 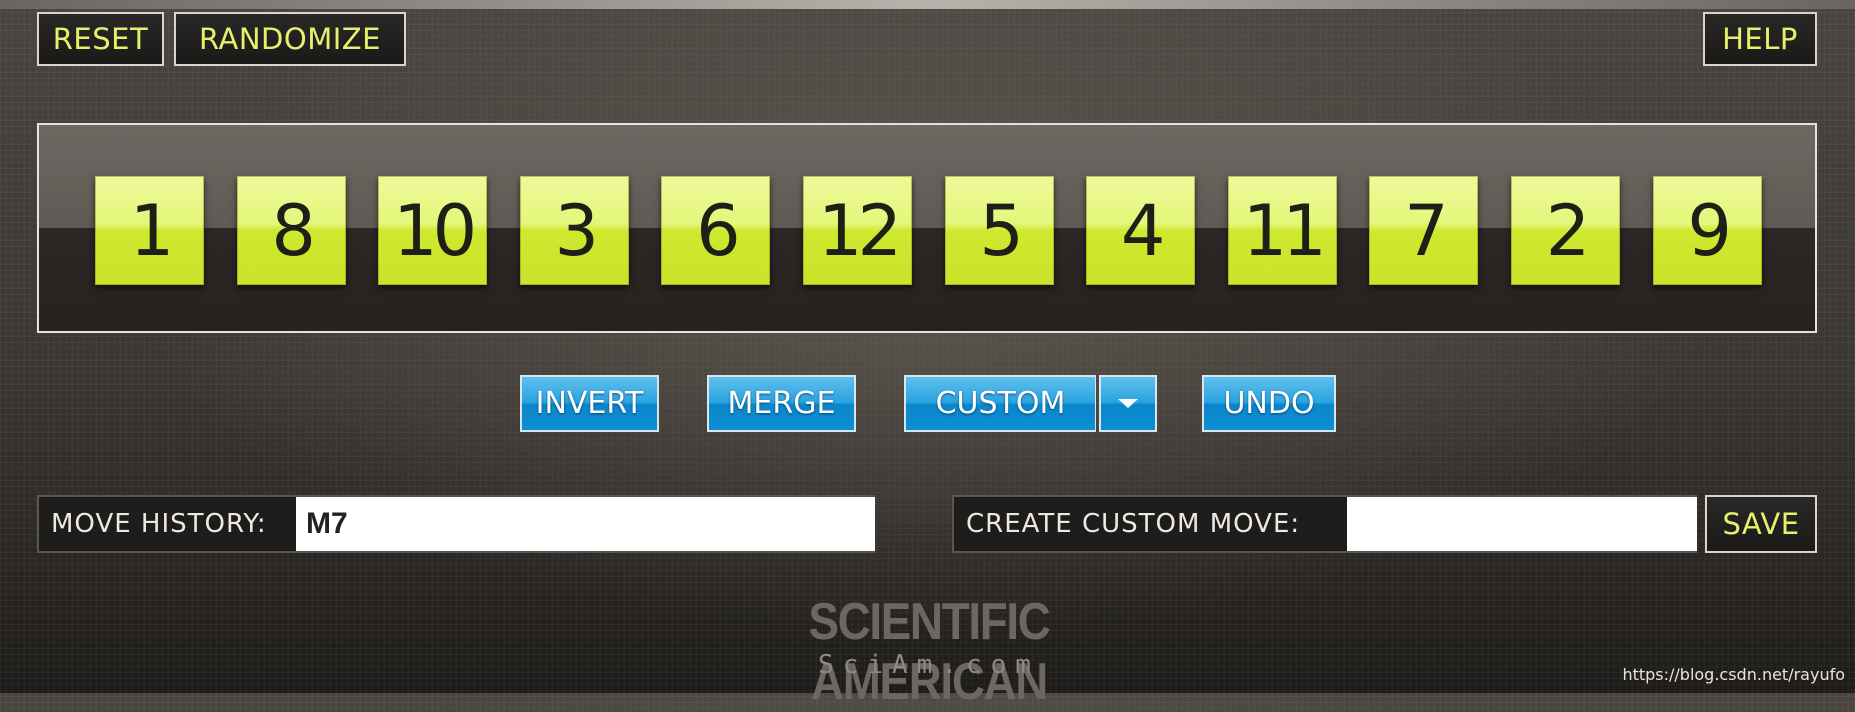 What do you see at coordinates (585, 524) in the screenshot?
I see `move-history-field` at bounding box center [585, 524].